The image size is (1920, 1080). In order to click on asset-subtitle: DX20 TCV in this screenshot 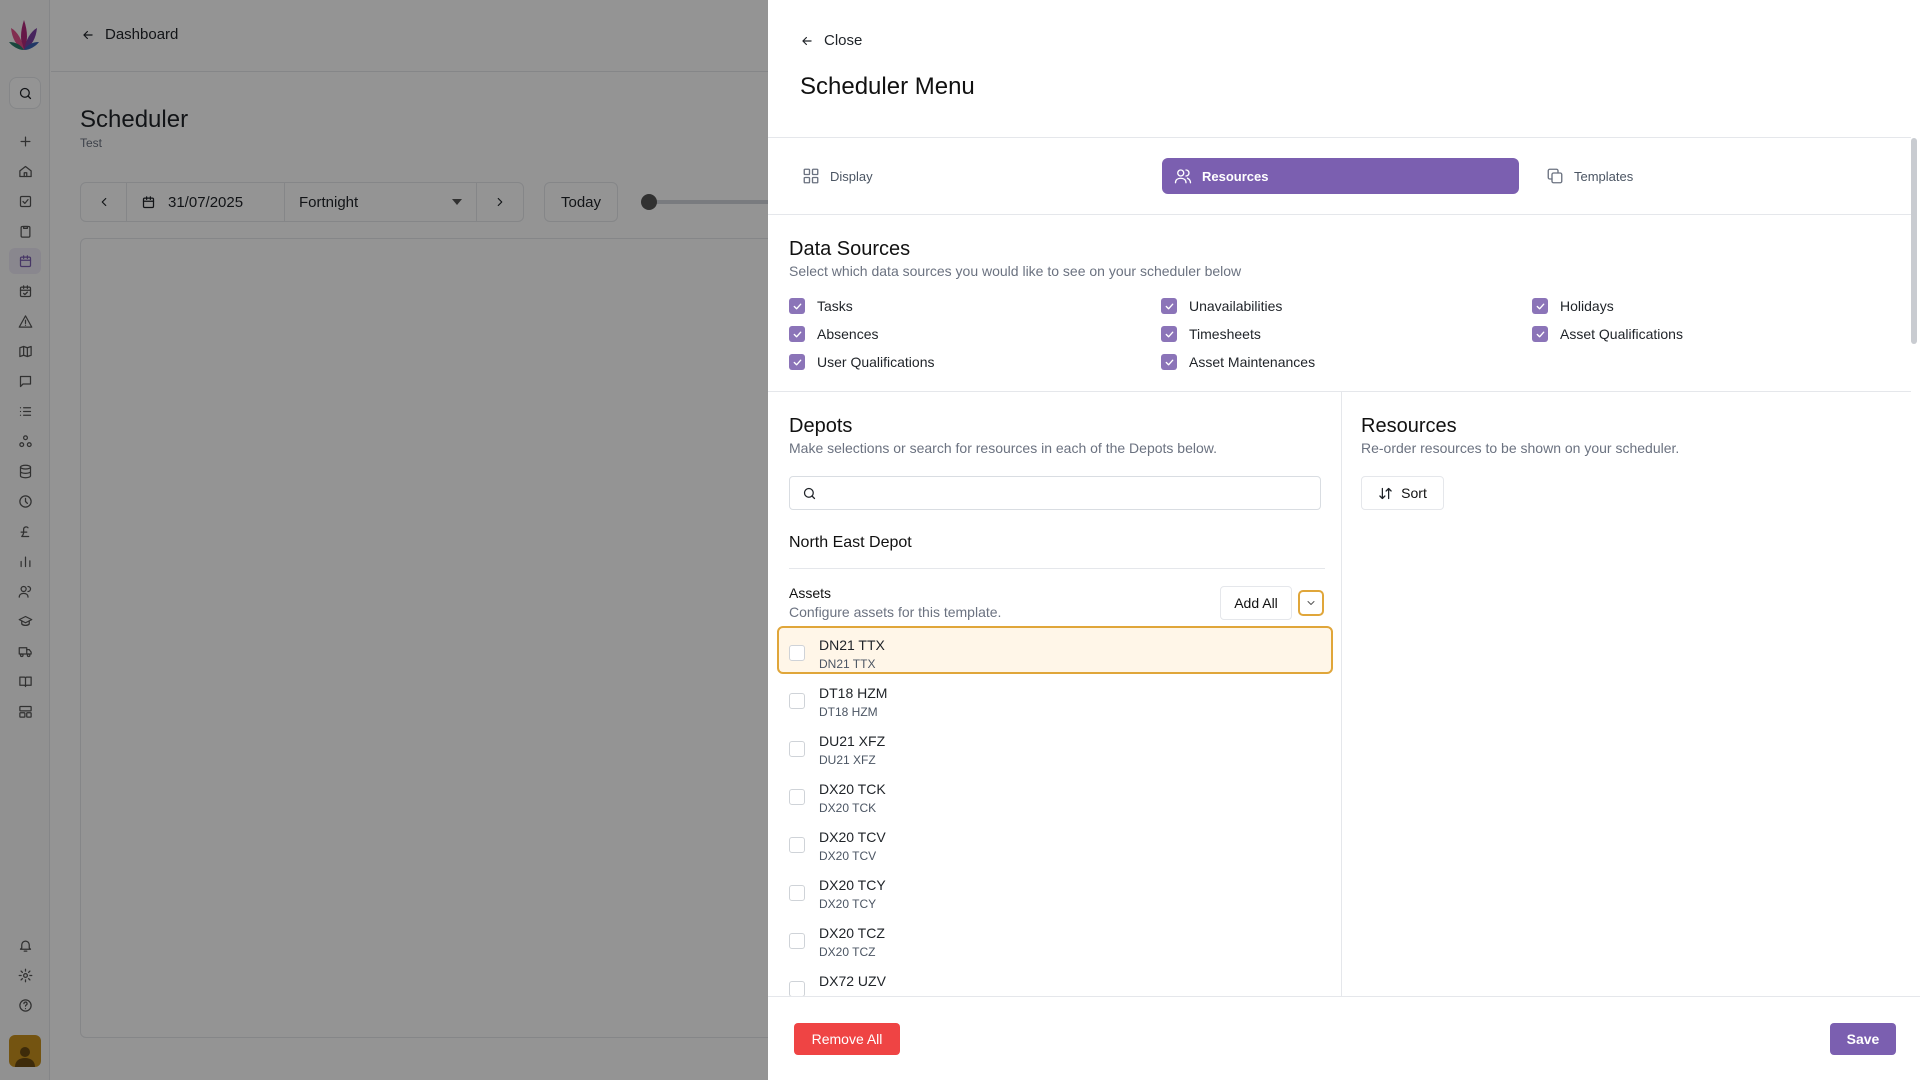, I will do `click(848, 856)`.